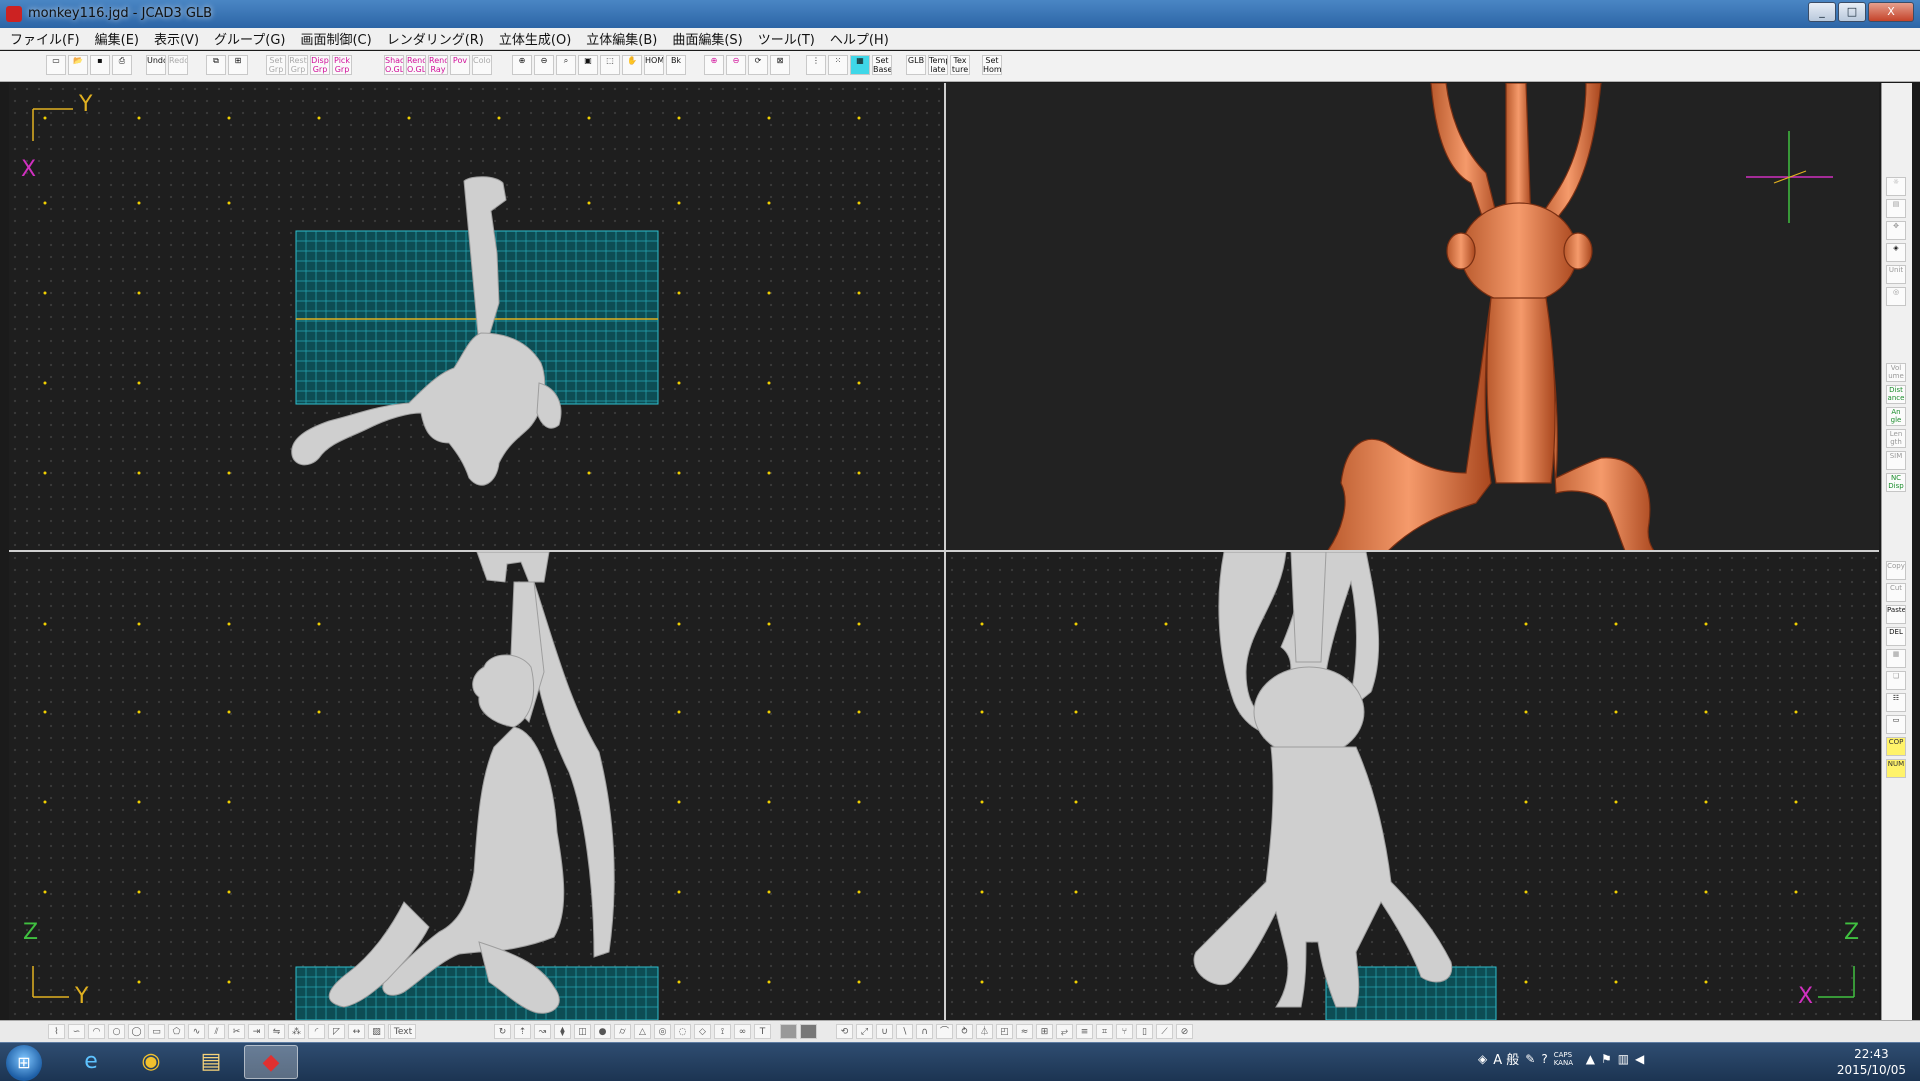  Describe the element at coordinates (1144, 1031) in the screenshot. I see `face-icon: ▯` at that location.